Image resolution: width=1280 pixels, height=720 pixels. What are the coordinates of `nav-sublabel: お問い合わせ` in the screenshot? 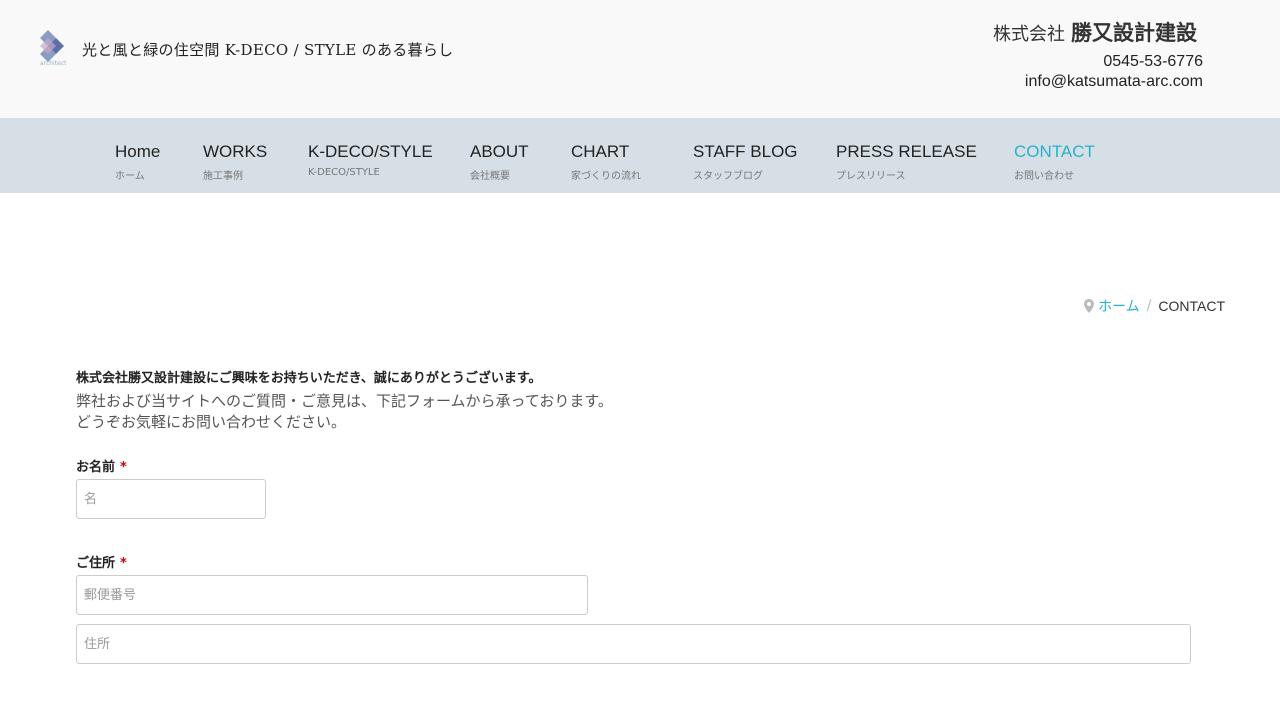 It's located at (1044, 176).